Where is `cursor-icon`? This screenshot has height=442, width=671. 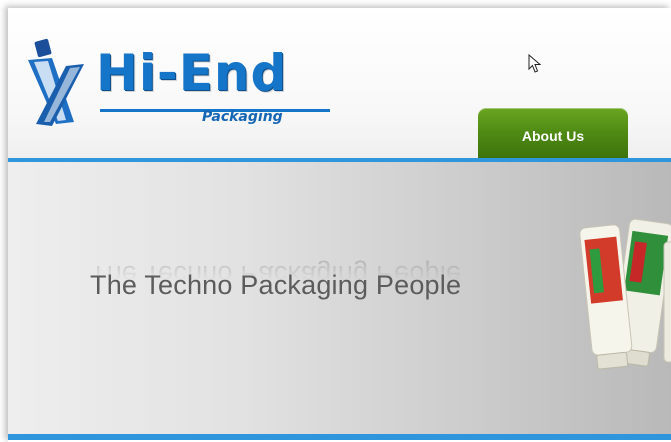
cursor-icon is located at coordinates (535, 63).